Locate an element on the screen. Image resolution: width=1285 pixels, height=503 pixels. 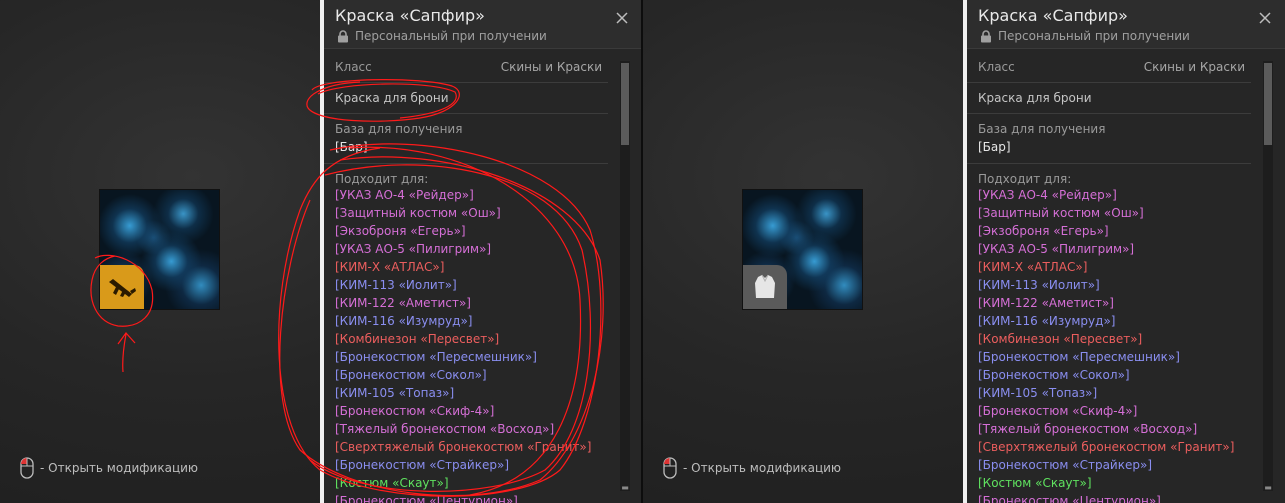
rifle-icon is located at coordinates (122, 287).